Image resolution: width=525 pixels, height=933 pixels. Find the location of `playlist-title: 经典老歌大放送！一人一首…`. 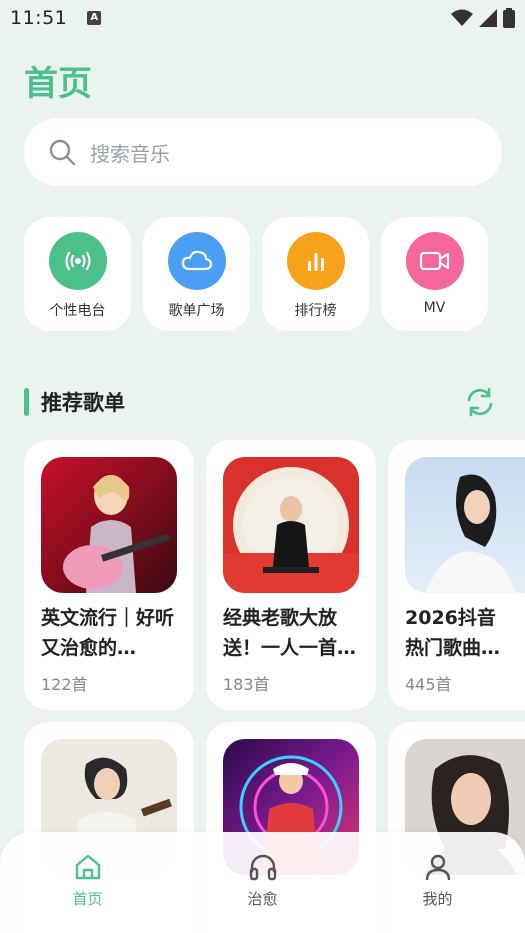

playlist-title: 经典老歌大放送！一人一首… is located at coordinates (290, 633).